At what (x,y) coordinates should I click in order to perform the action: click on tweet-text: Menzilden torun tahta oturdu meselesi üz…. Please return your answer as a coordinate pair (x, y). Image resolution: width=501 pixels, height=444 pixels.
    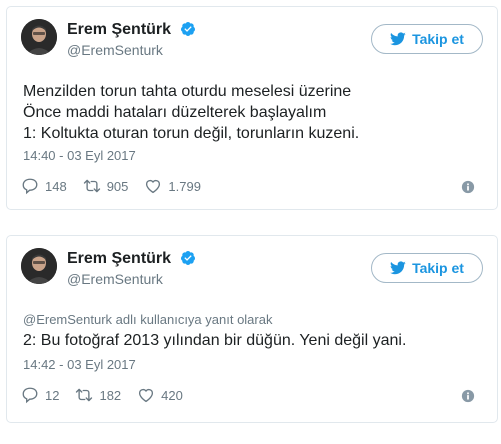
    Looking at the image, I should click on (253, 112).